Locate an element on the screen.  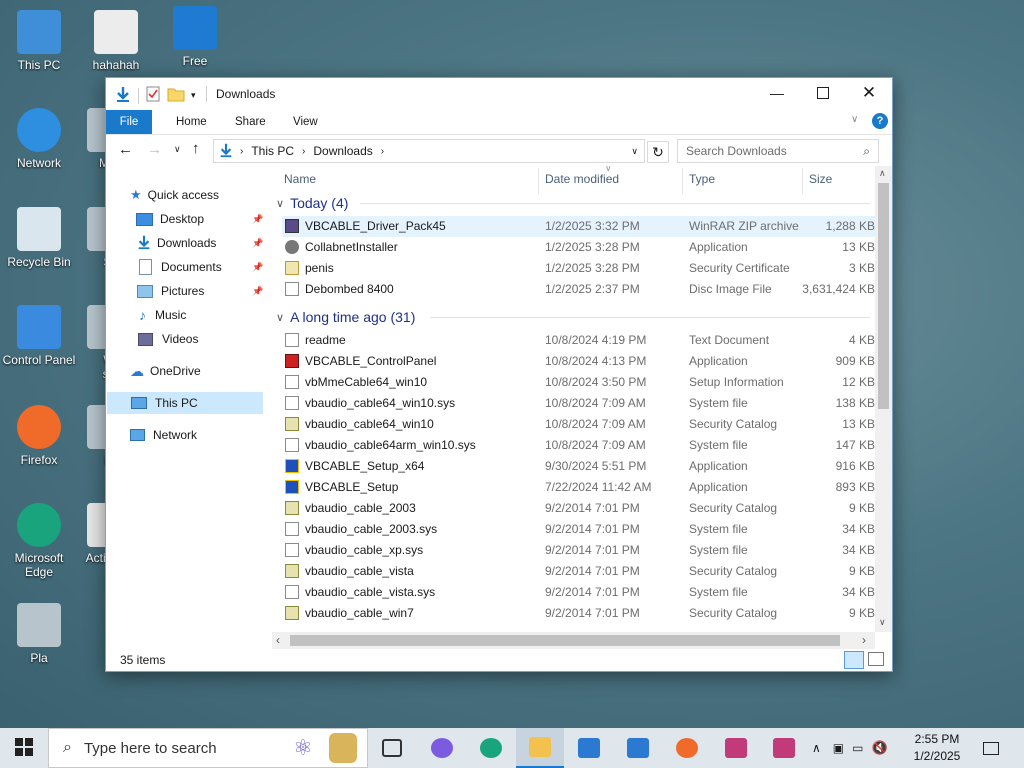
column-header-name: Name is located at coordinates (300, 181).